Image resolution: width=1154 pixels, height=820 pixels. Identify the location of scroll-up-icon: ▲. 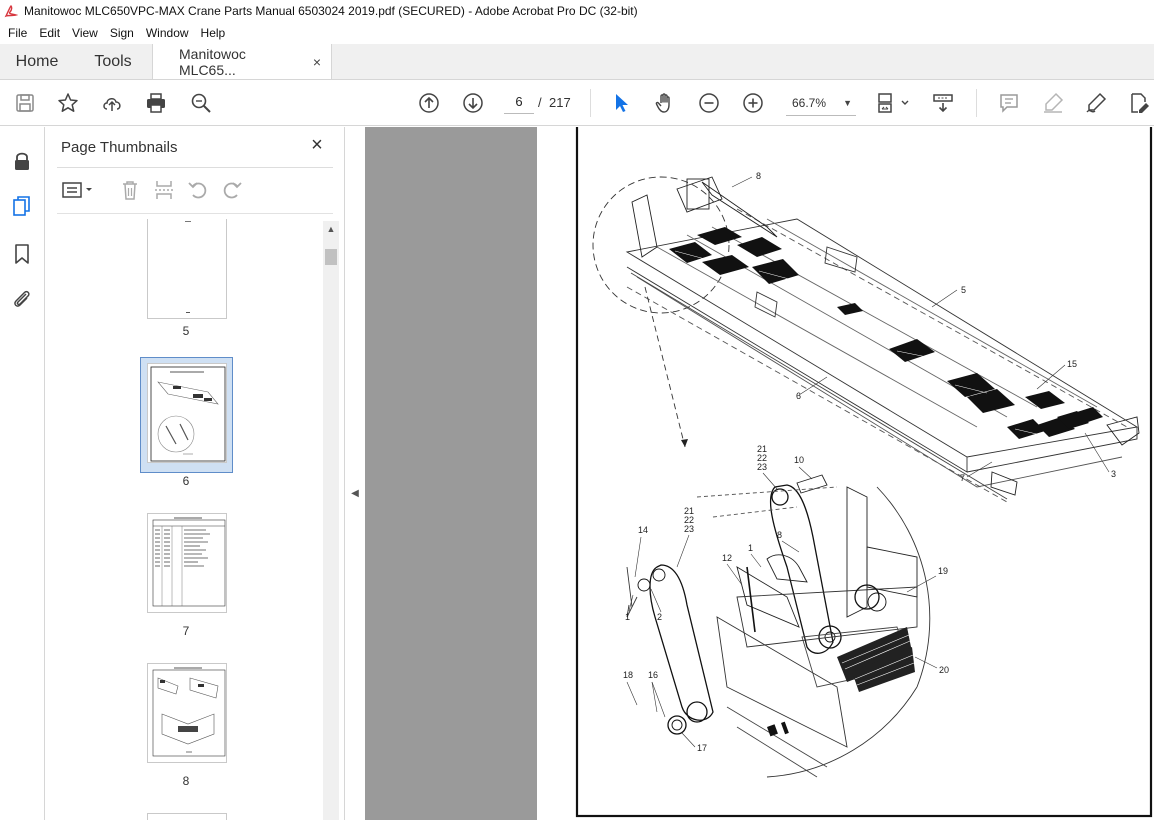
(331, 229).